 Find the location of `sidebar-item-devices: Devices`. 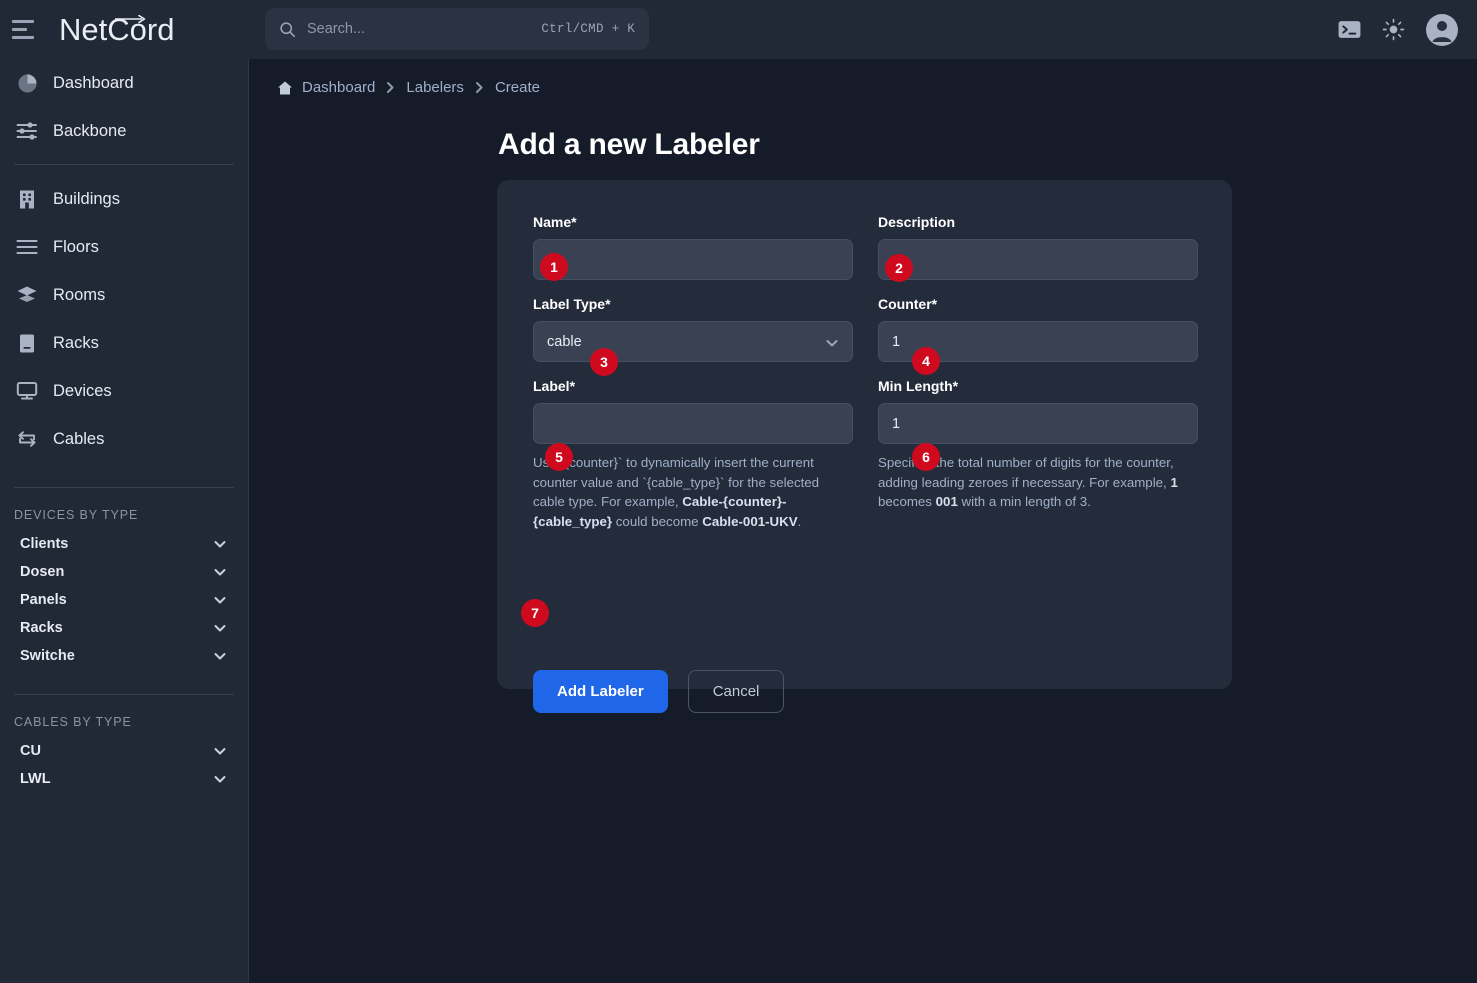

sidebar-item-devices: Devices is located at coordinates (124, 391).